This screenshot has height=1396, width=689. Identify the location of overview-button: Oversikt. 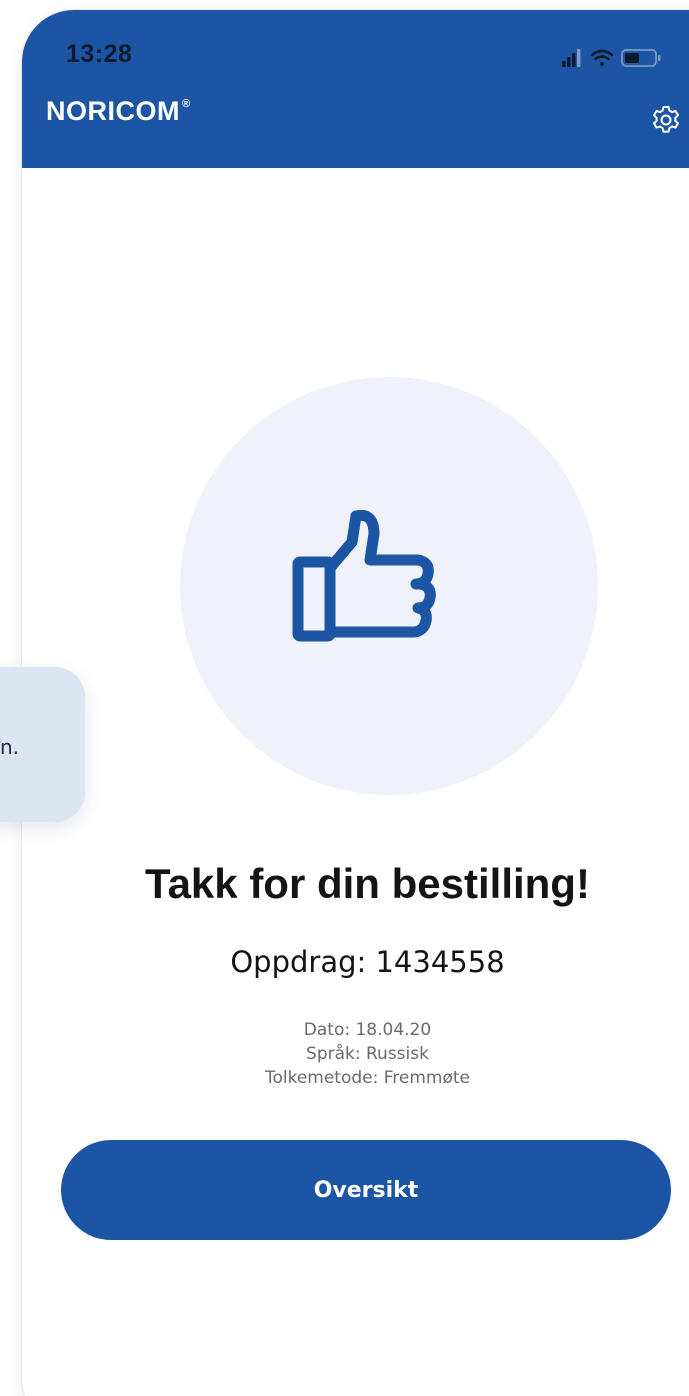
(366, 1190).